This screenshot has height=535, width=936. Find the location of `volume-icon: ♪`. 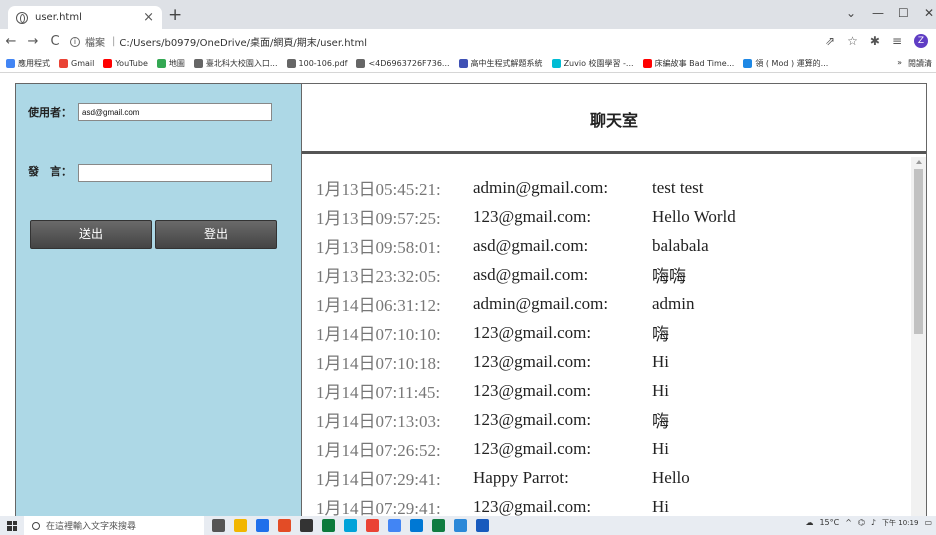

volume-icon: ♪ is located at coordinates (873, 522).